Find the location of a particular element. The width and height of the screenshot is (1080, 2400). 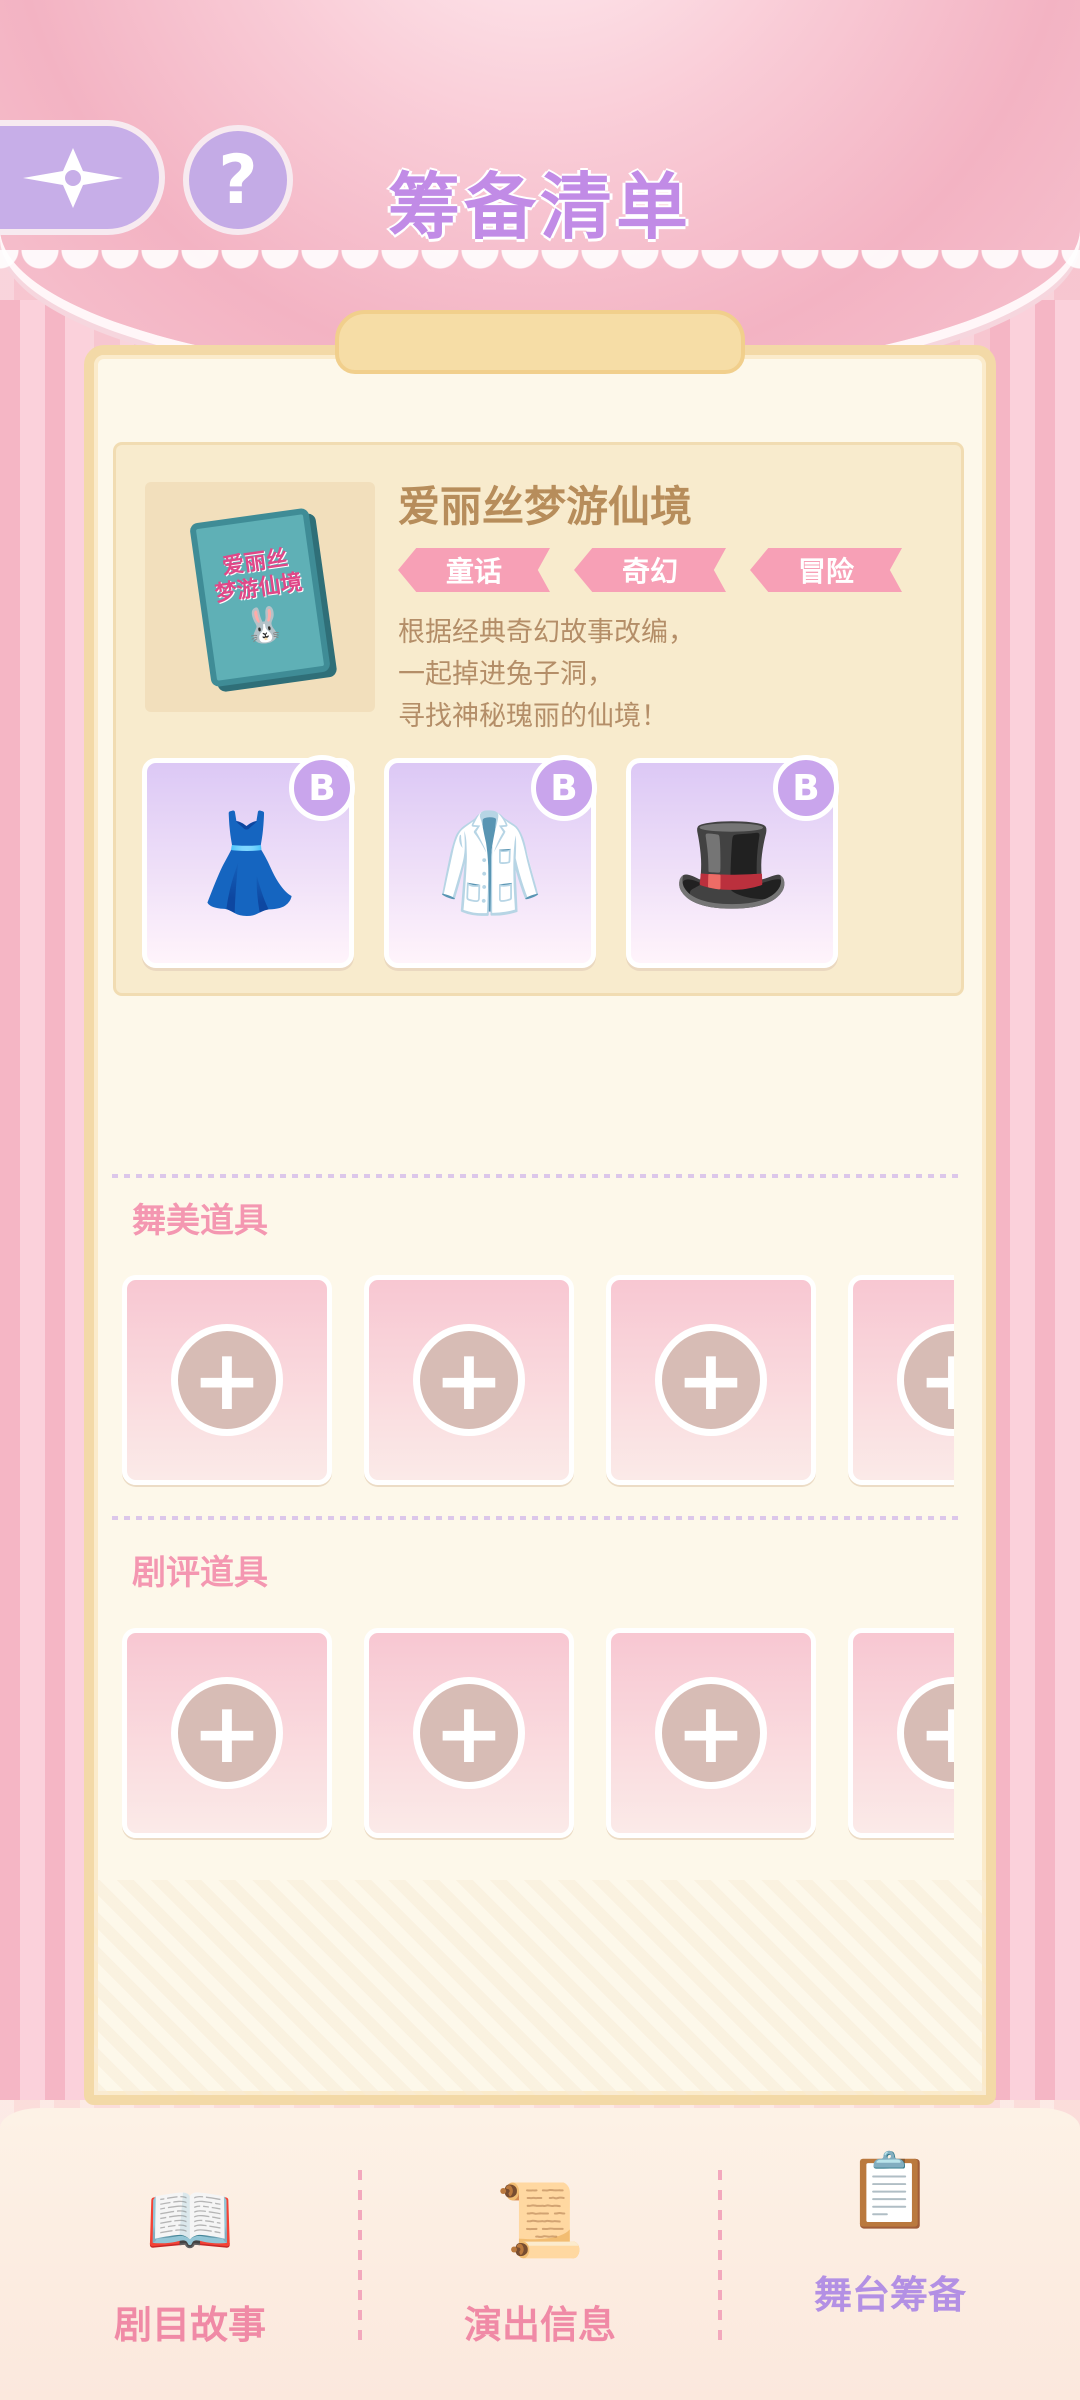

costume-list: 👗 B 🥼 B 🎩 B is located at coordinates (490, 861).